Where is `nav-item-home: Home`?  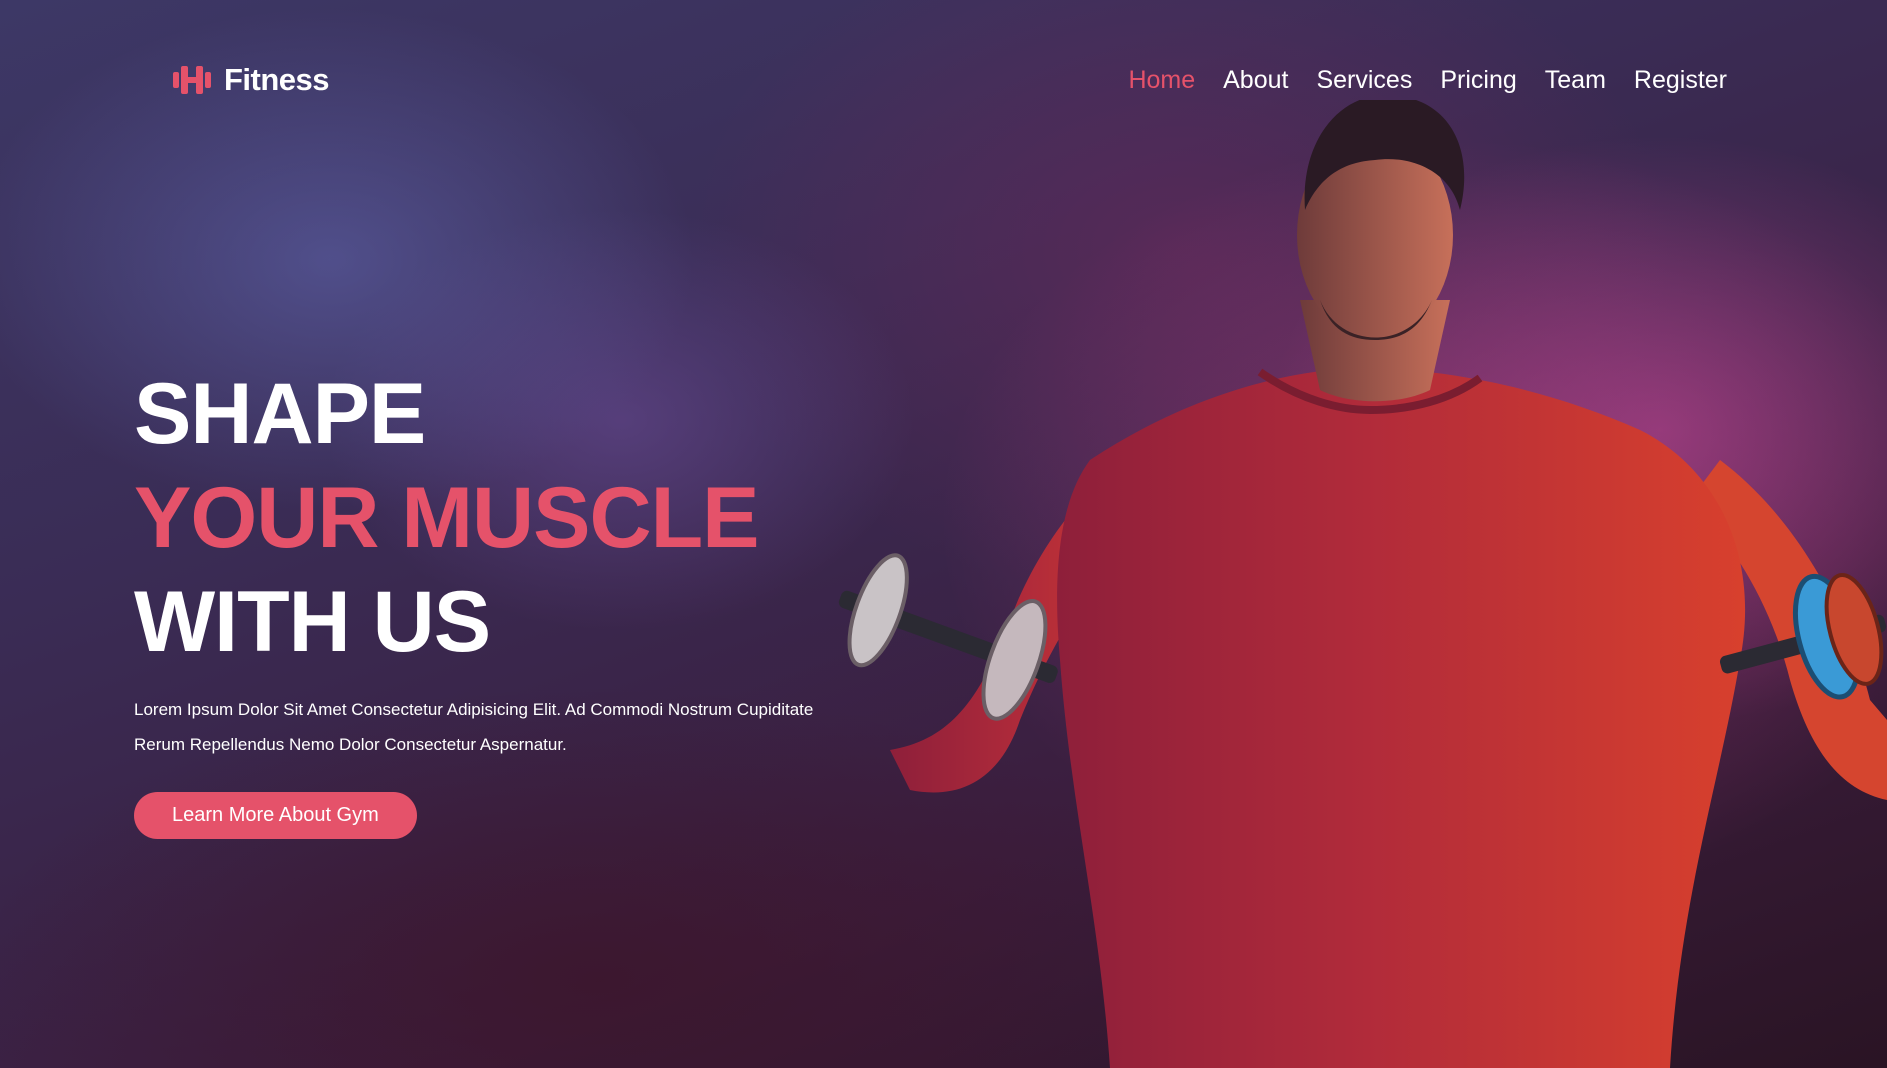
nav-item-home: Home is located at coordinates (1161, 80).